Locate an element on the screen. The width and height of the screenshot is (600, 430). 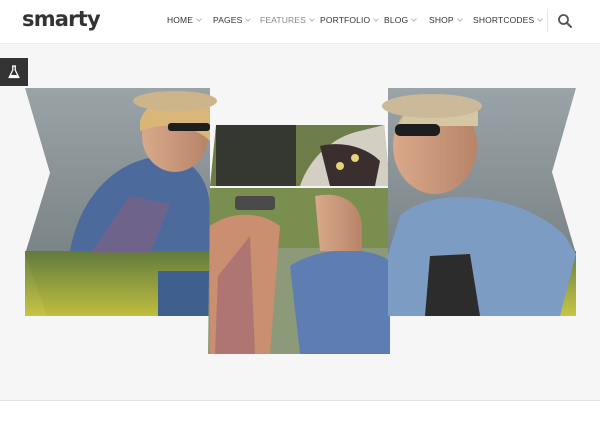
nav-item-label: SHORTCODES is located at coordinates (504, 20).